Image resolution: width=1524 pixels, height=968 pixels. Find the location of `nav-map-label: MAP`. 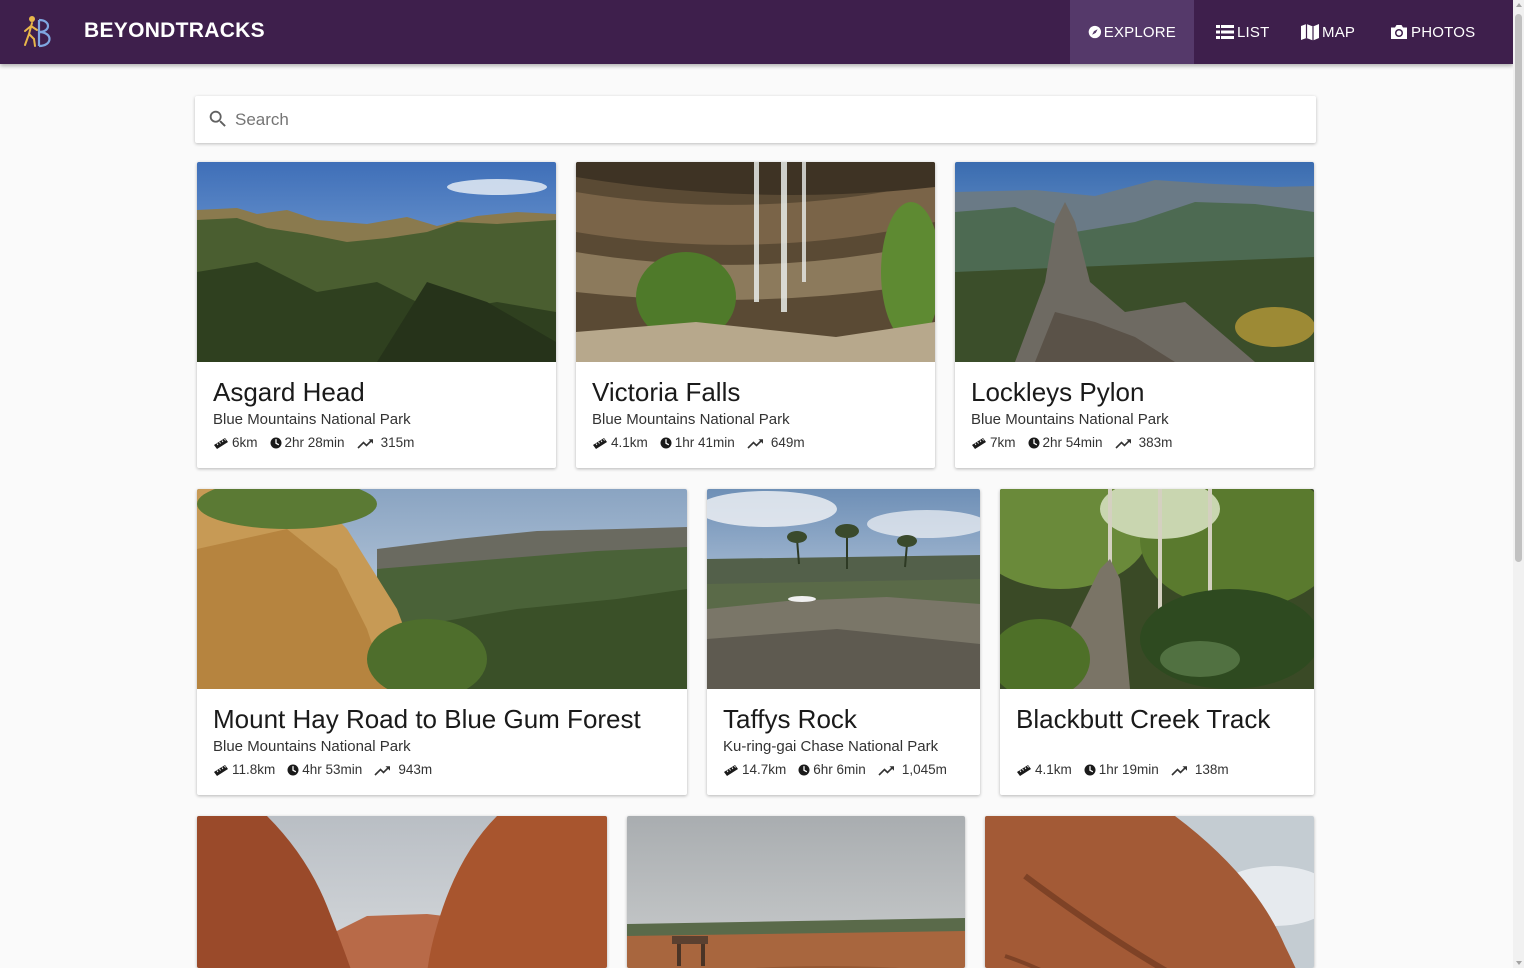

nav-map-label: MAP is located at coordinates (1339, 32).